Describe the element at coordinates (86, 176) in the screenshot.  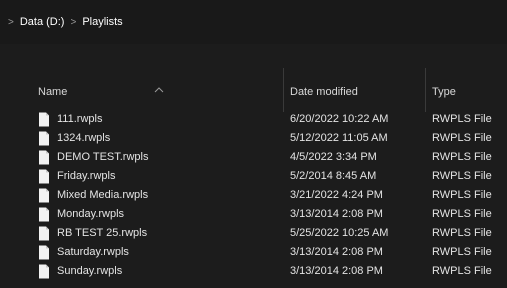
I see `file-name: Friday.rwpls` at that location.